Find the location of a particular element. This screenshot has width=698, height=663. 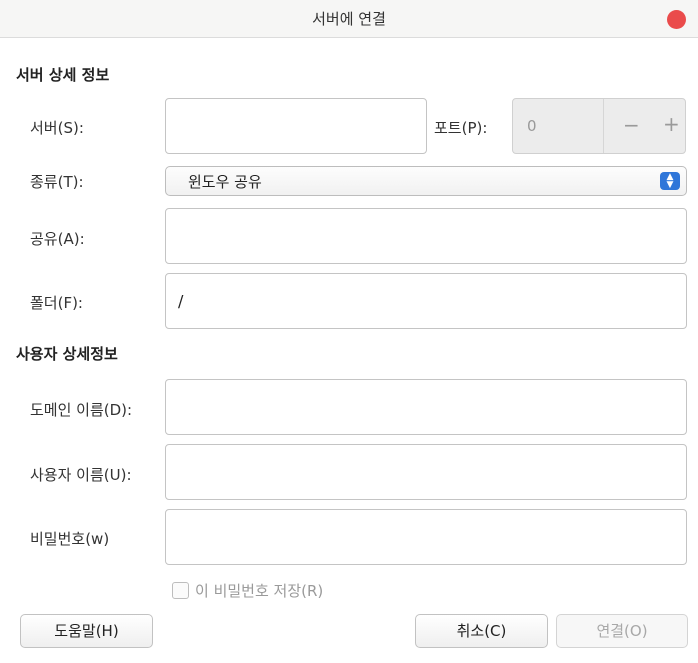

server-input is located at coordinates (296, 126).